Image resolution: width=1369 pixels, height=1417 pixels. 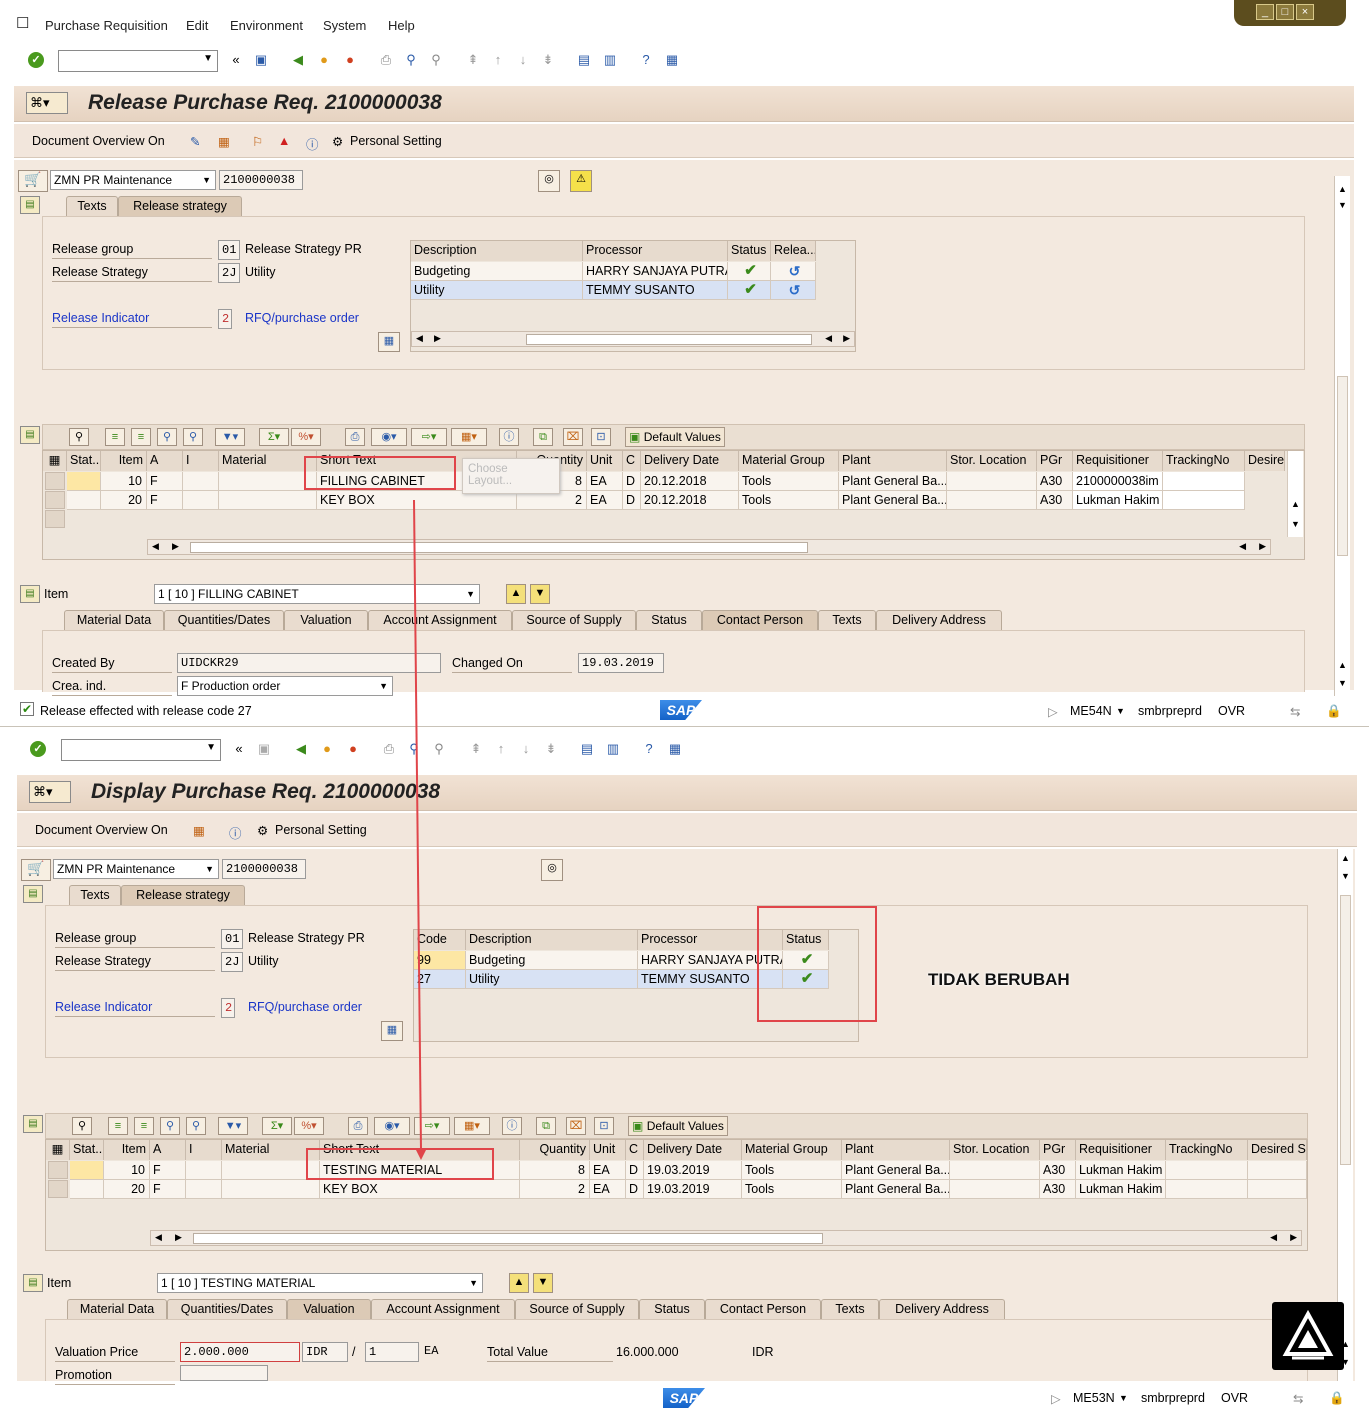 I want to click on cancel-icon: ●, so click(x=353, y=749).